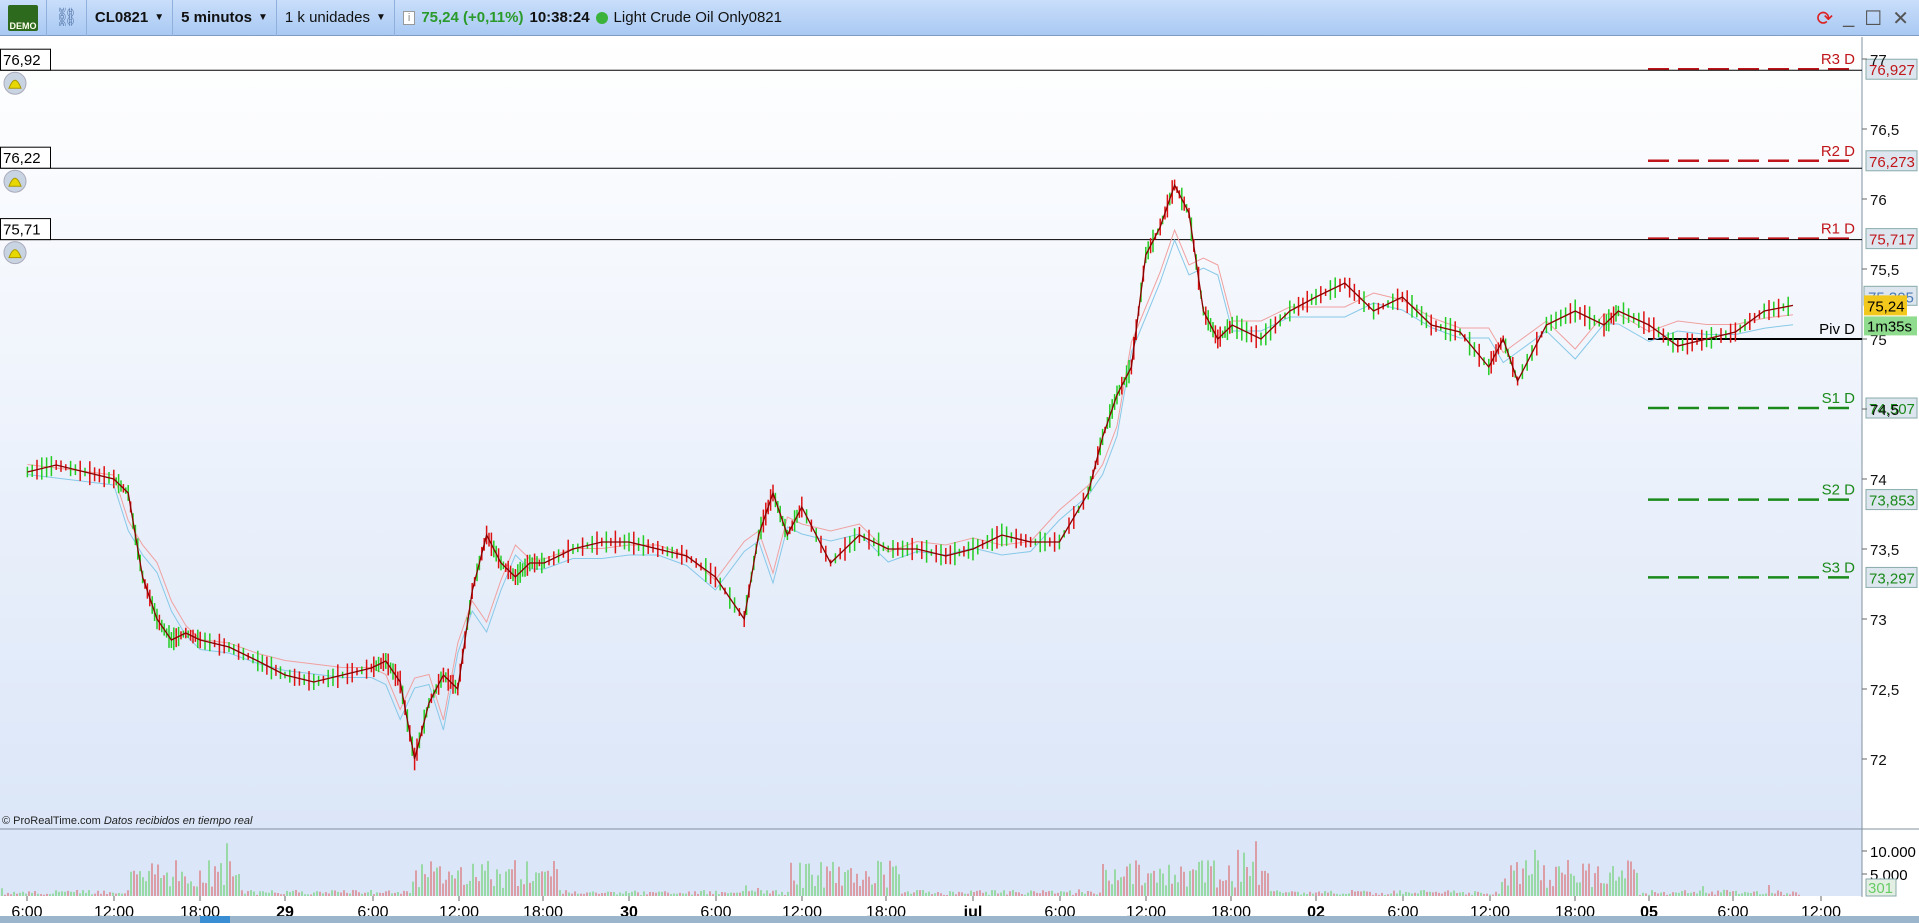  I want to click on timeframe-label: 5 minutos, so click(216, 17).